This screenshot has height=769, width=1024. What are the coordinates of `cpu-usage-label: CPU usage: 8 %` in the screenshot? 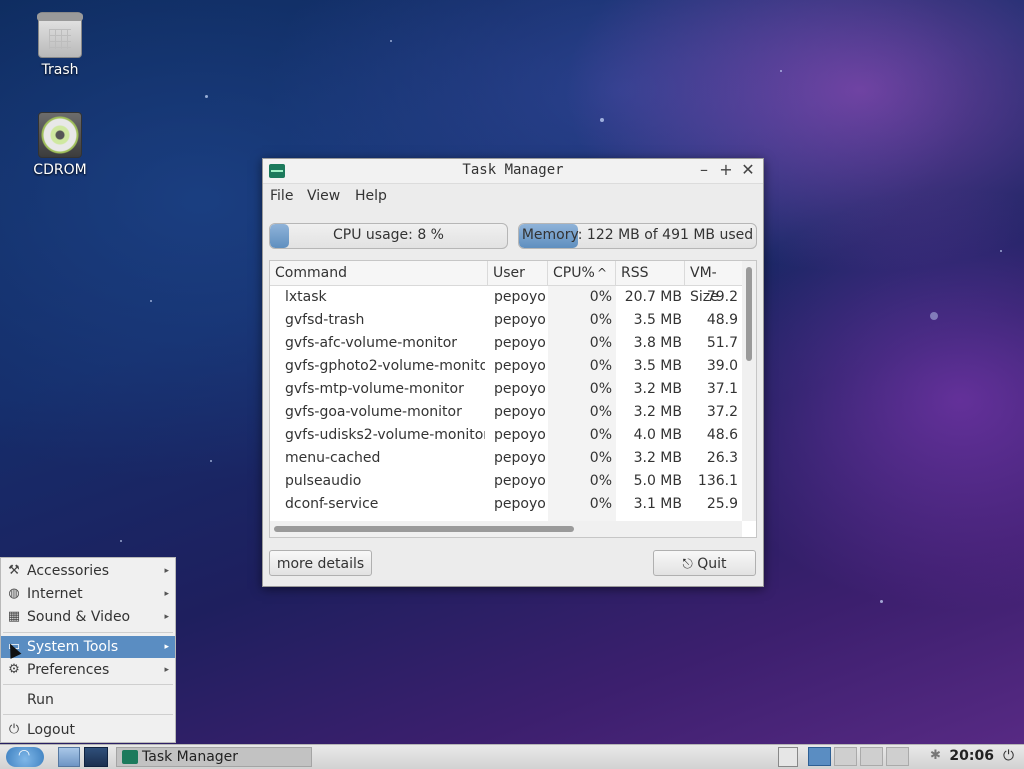 It's located at (388, 235).